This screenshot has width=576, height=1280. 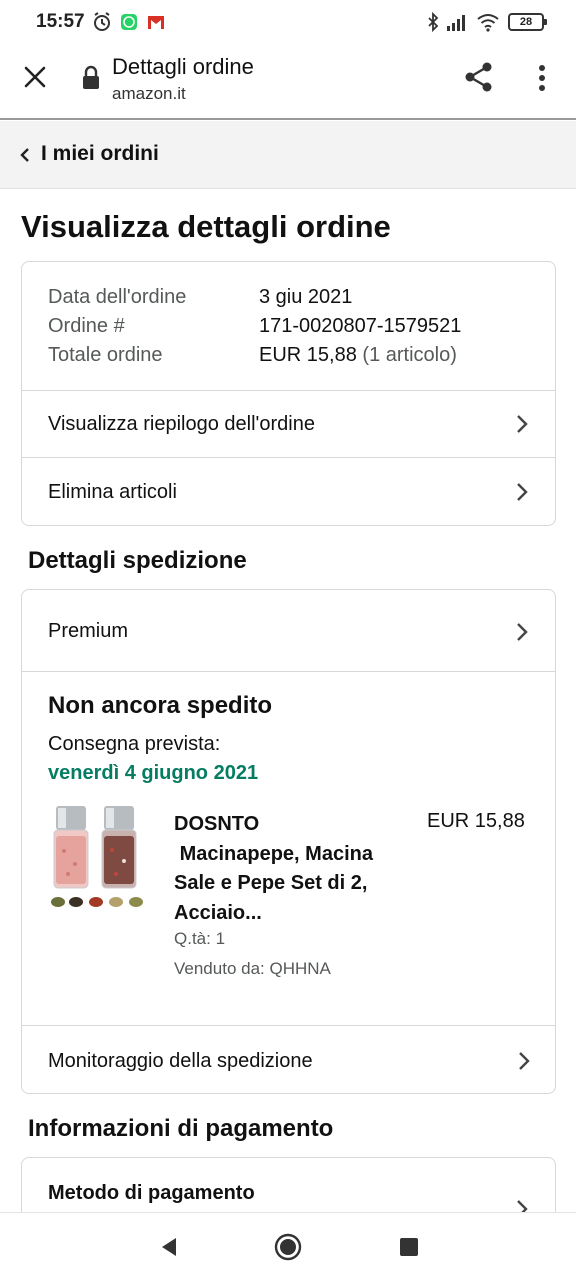 What do you see at coordinates (60, 21) in the screenshot?
I see `status-time: 15:57` at bounding box center [60, 21].